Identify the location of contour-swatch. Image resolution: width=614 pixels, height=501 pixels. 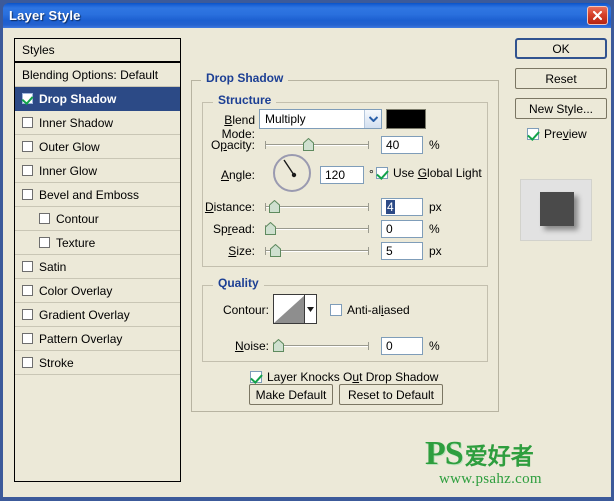
(295, 309).